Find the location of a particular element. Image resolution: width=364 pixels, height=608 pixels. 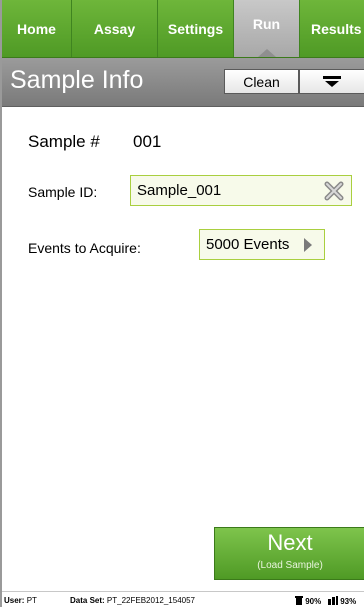

tab-home: Home is located at coordinates (37, 28).